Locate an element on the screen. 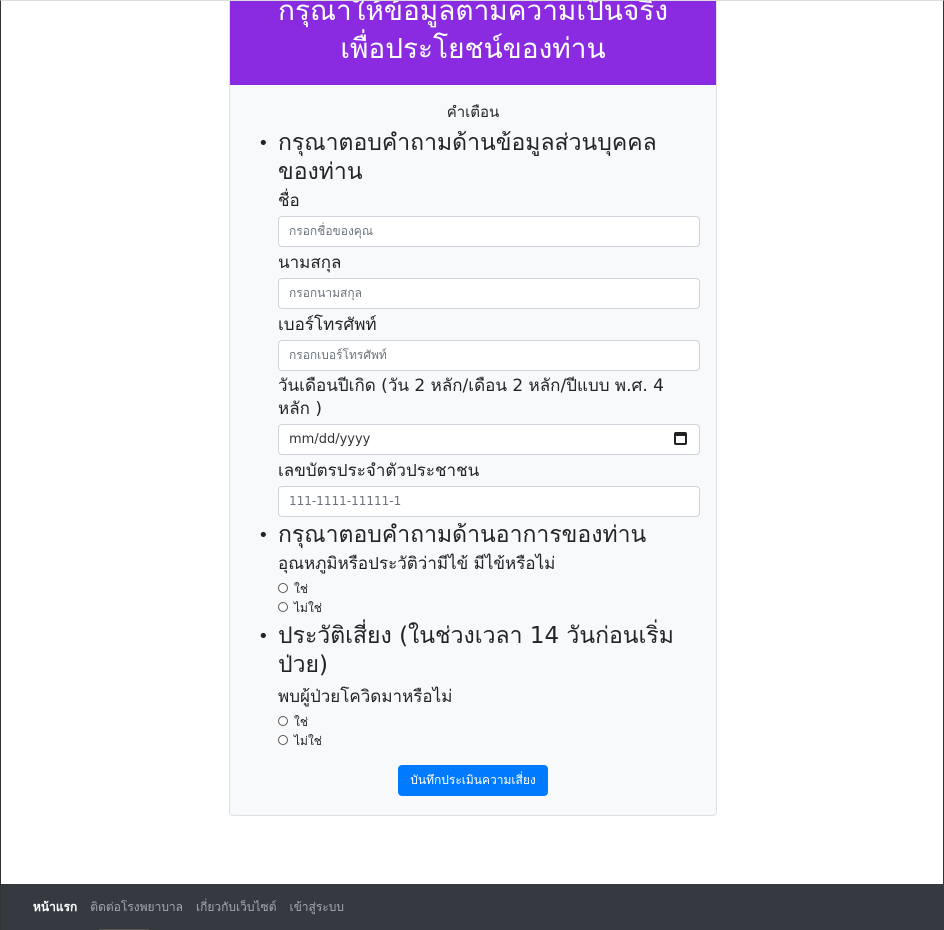 The height and width of the screenshot is (930, 944). header-title-line2: เพื่อประโยชน์ของท่าน is located at coordinates (473, 48).